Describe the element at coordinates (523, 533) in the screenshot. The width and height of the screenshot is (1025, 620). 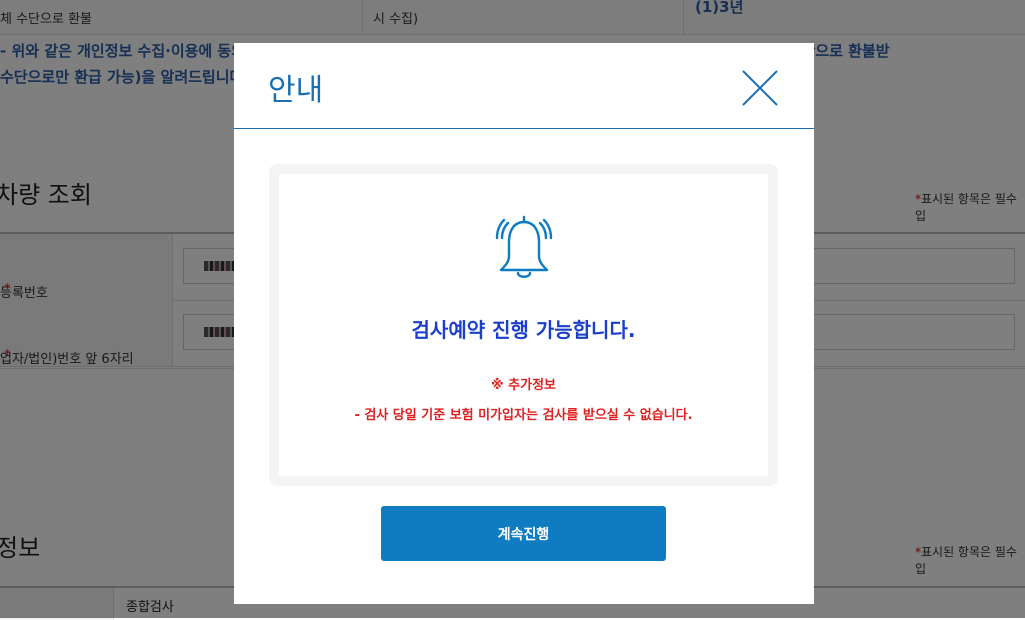
I see `continue-button: 계속진행` at that location.